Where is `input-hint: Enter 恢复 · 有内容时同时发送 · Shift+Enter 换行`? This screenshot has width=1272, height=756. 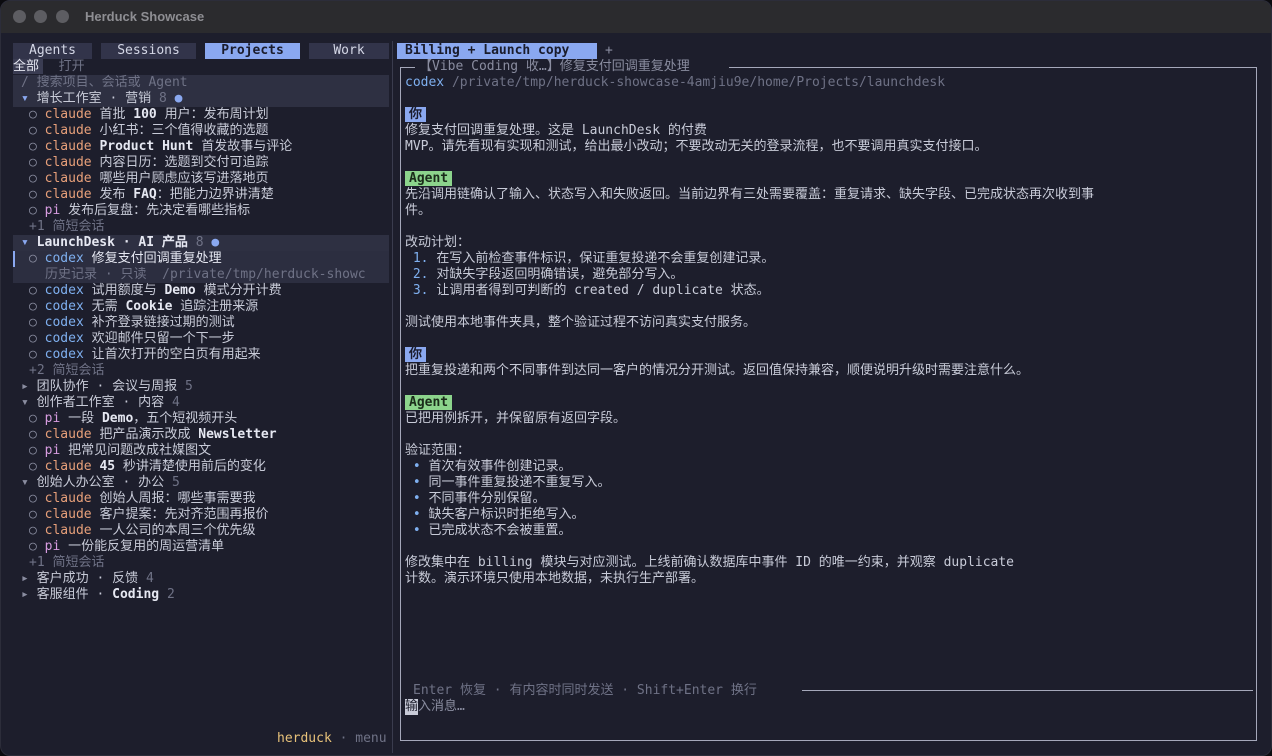
input-hint: Enter 恢复 · 有内容时同时发送 · Shift+Enter 换行 is located at coordinates (585, 690).